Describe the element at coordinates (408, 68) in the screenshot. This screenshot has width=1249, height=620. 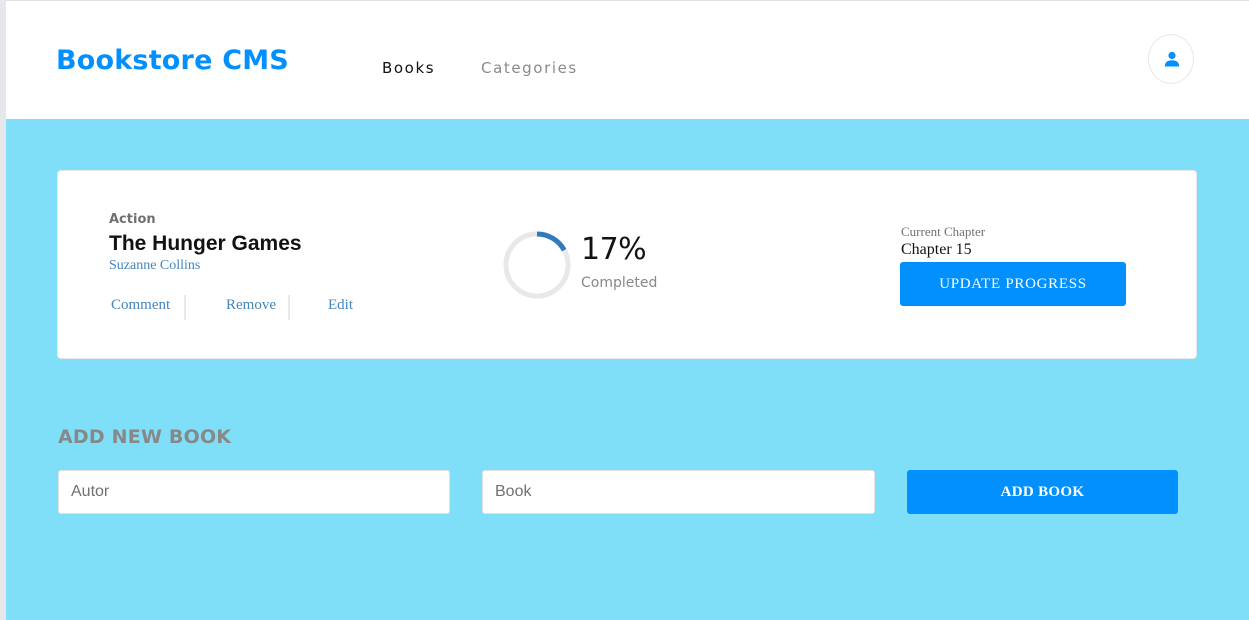
I see `nav-books-link: Books` at that location.